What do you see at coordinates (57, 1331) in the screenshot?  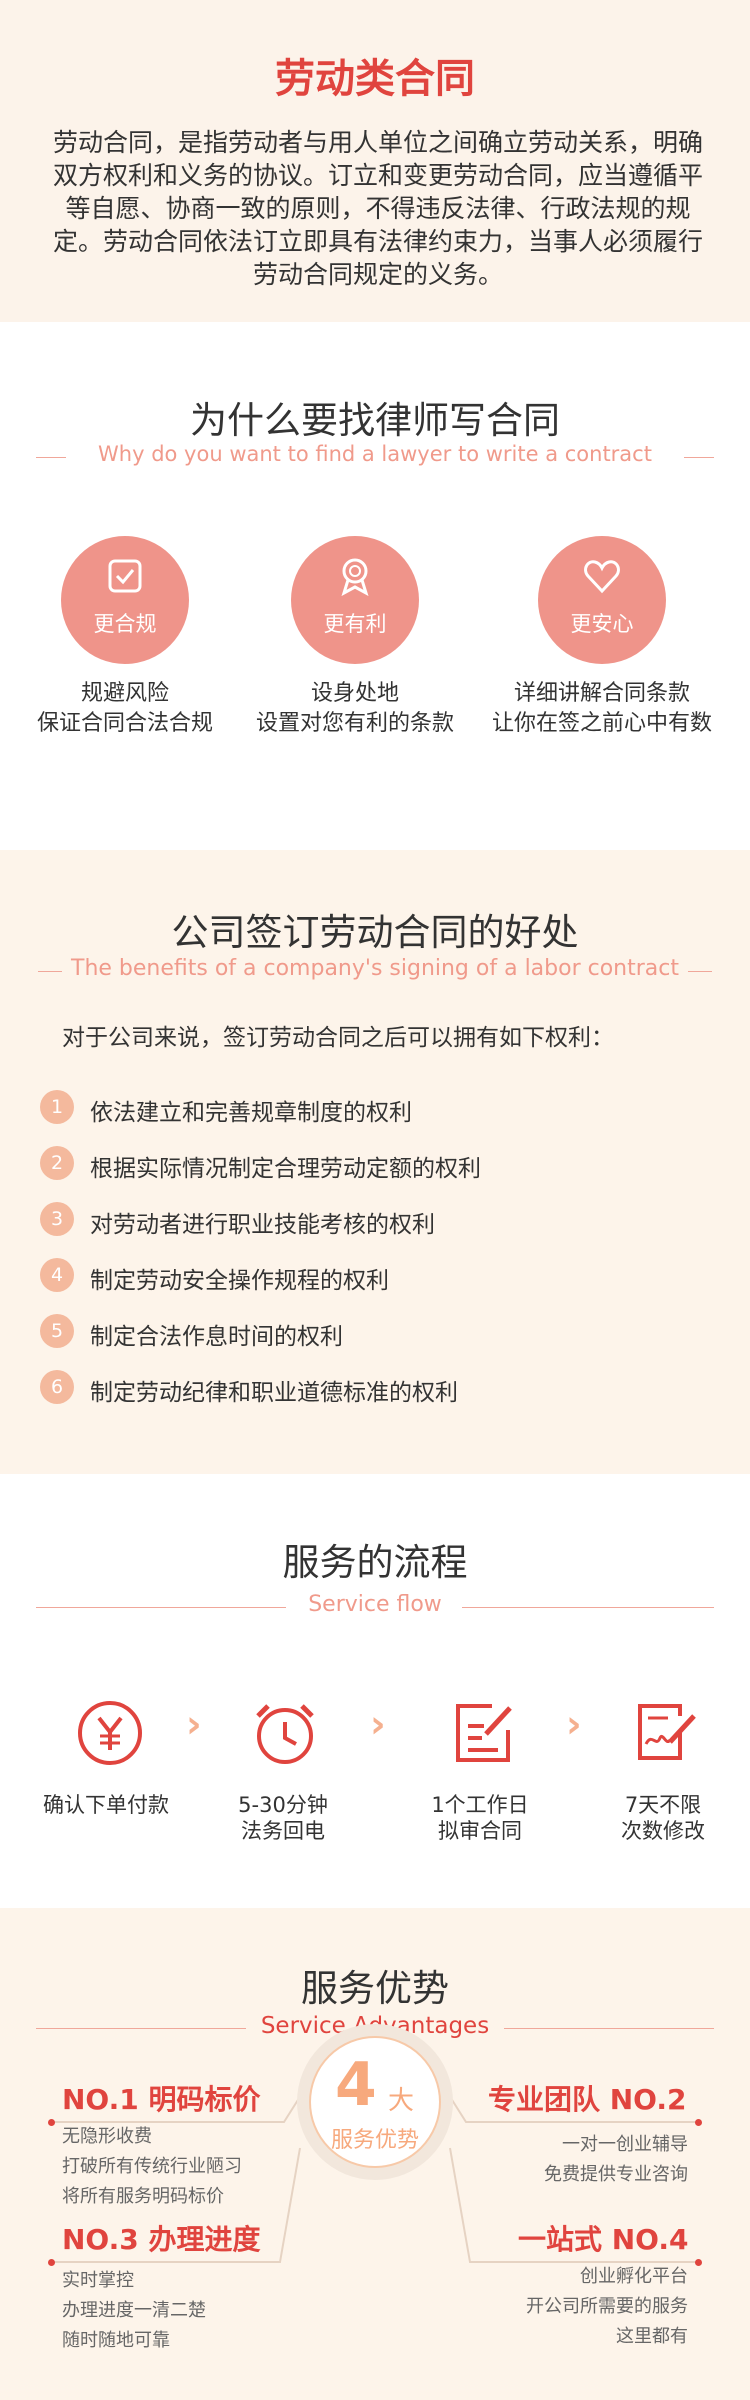 I see `item-number: 5` at bounding box center [57, 1331].